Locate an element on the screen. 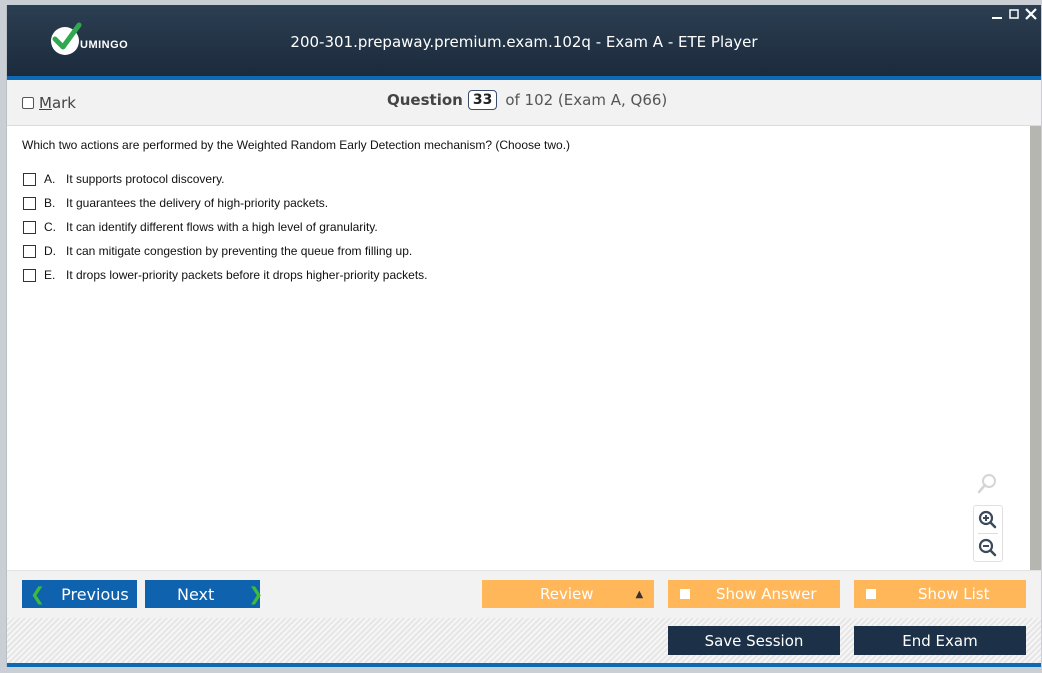  show-answer-toggle: Show Answer is located at coordinates (754, 594).